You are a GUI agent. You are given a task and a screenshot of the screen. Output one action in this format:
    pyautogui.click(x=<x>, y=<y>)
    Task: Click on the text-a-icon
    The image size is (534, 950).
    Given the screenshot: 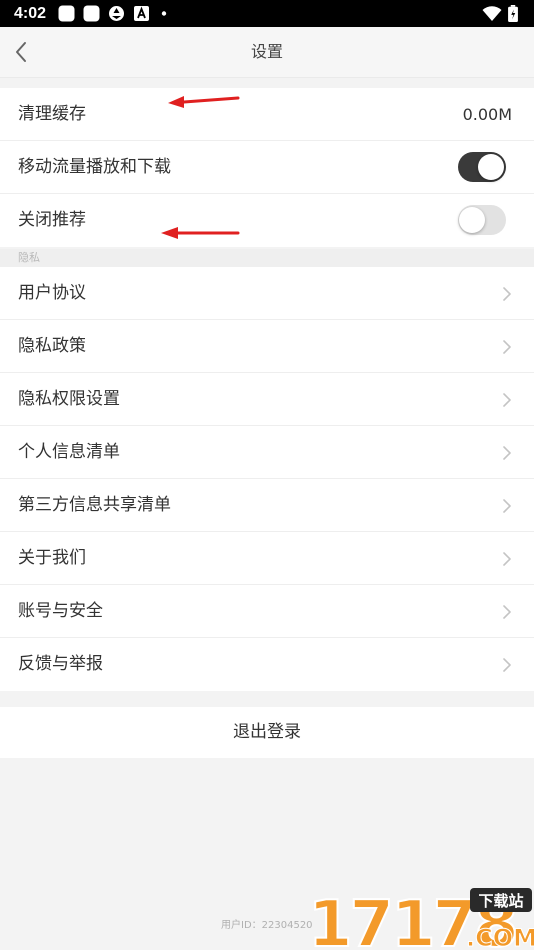 What is the action you would take?
    pyautogui.click(x=141, y=13)
    